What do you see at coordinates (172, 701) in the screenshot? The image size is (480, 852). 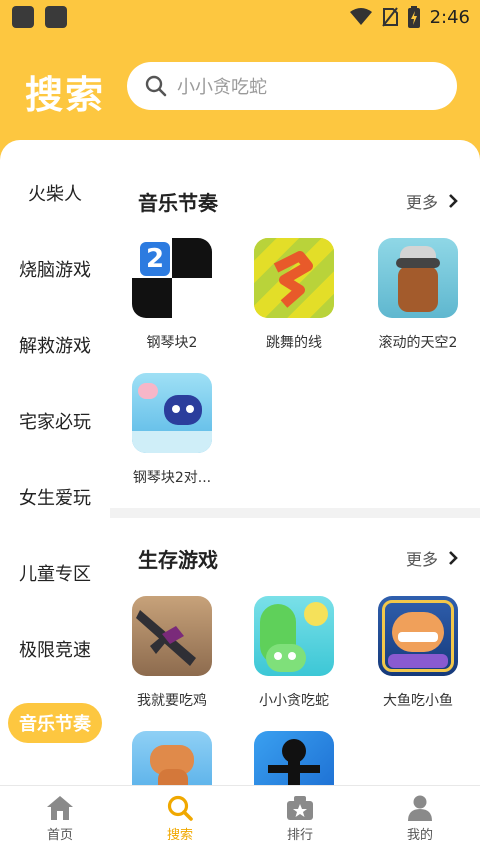 I see `game-name: 我就要吃鸡` at bounding box center [172, 701].